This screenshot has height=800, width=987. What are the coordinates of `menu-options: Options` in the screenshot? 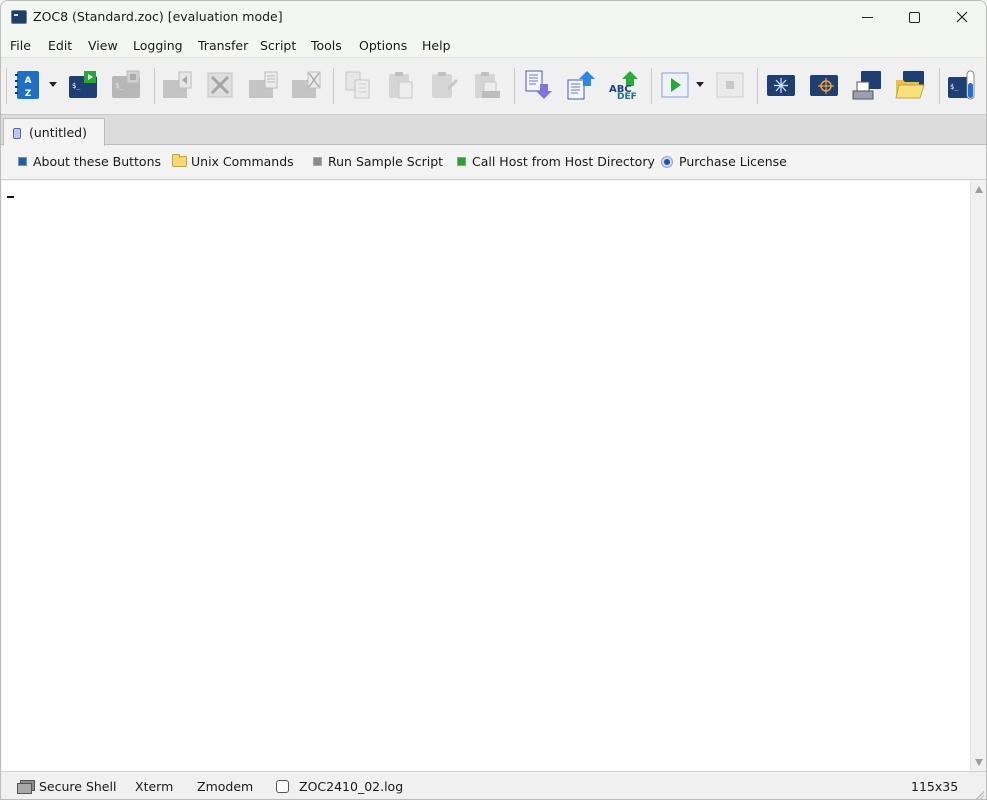 It's located at (383, 44).